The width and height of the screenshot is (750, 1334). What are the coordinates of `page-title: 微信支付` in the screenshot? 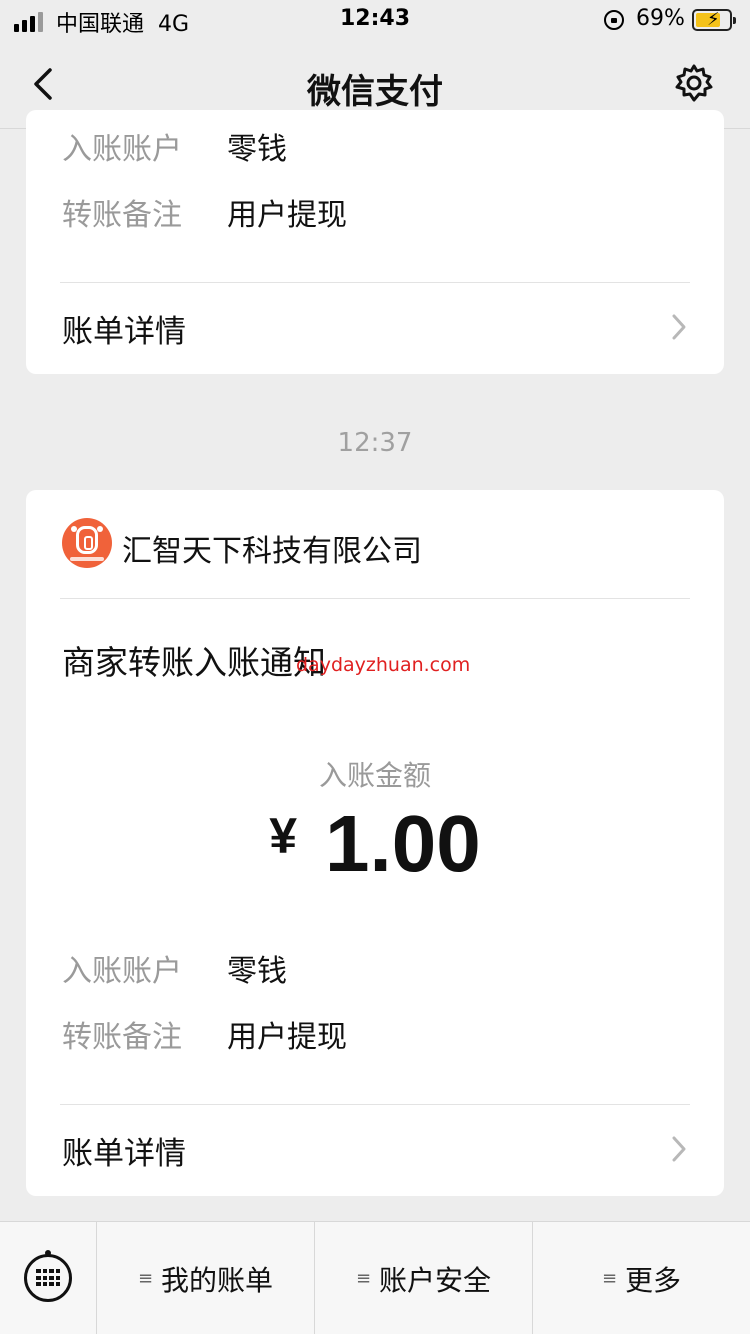 It's located at (375, 92).